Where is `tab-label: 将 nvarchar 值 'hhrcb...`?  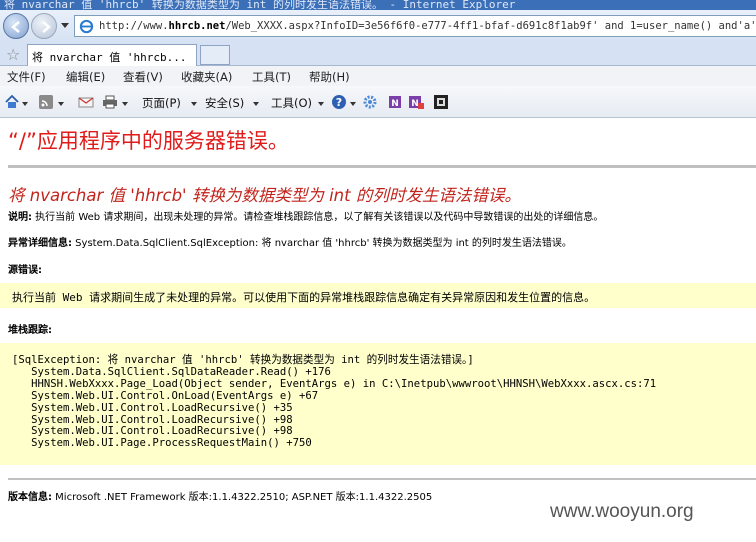 tab-label: 将 nvarchar 值 'hhrcb... is located at coordinates (109, 57).